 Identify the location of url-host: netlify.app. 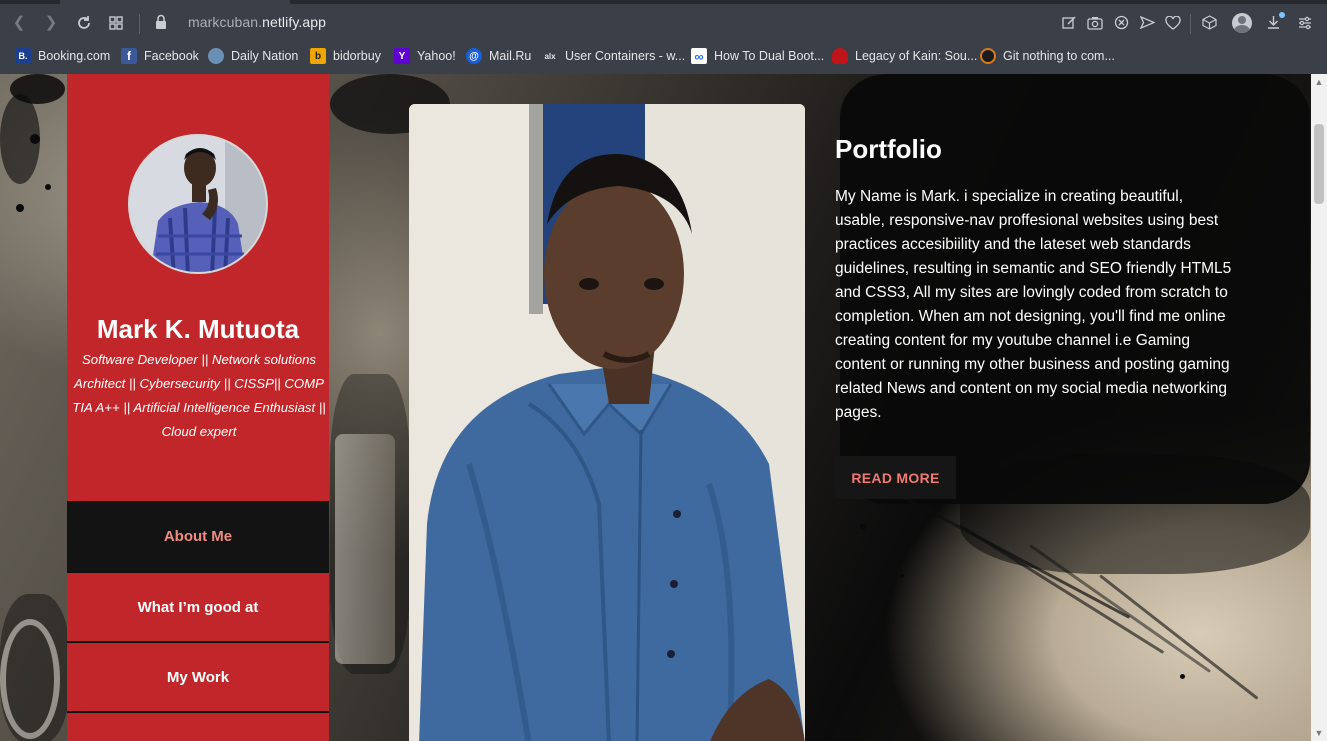
(294, 22).